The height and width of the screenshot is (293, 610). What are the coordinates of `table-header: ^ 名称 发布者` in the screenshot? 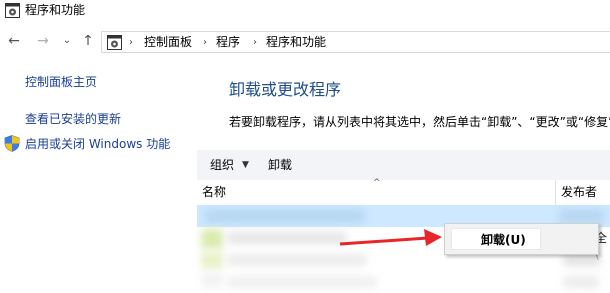 It's located at (403, 191).